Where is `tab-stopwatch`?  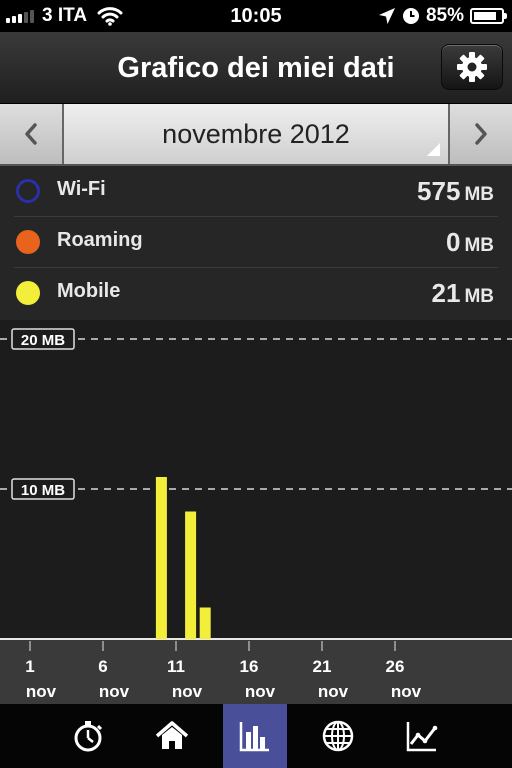 tab-stopwatch is located at coordinates (88, 736).